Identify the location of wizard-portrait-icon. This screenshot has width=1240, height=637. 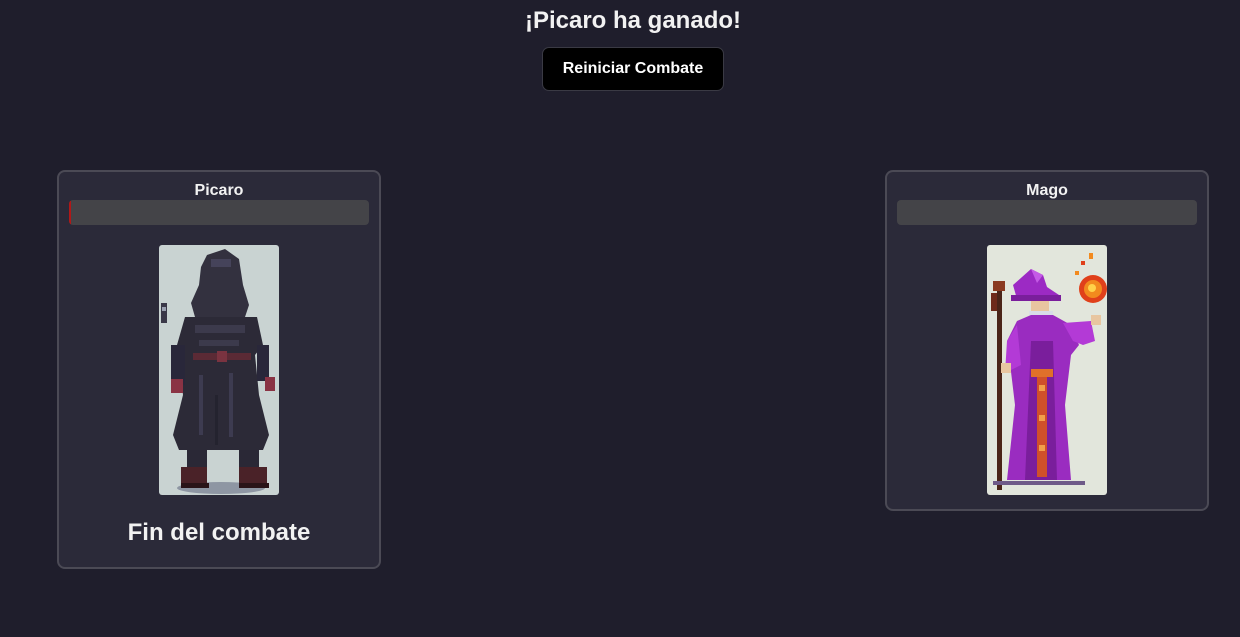
(1047, 370).